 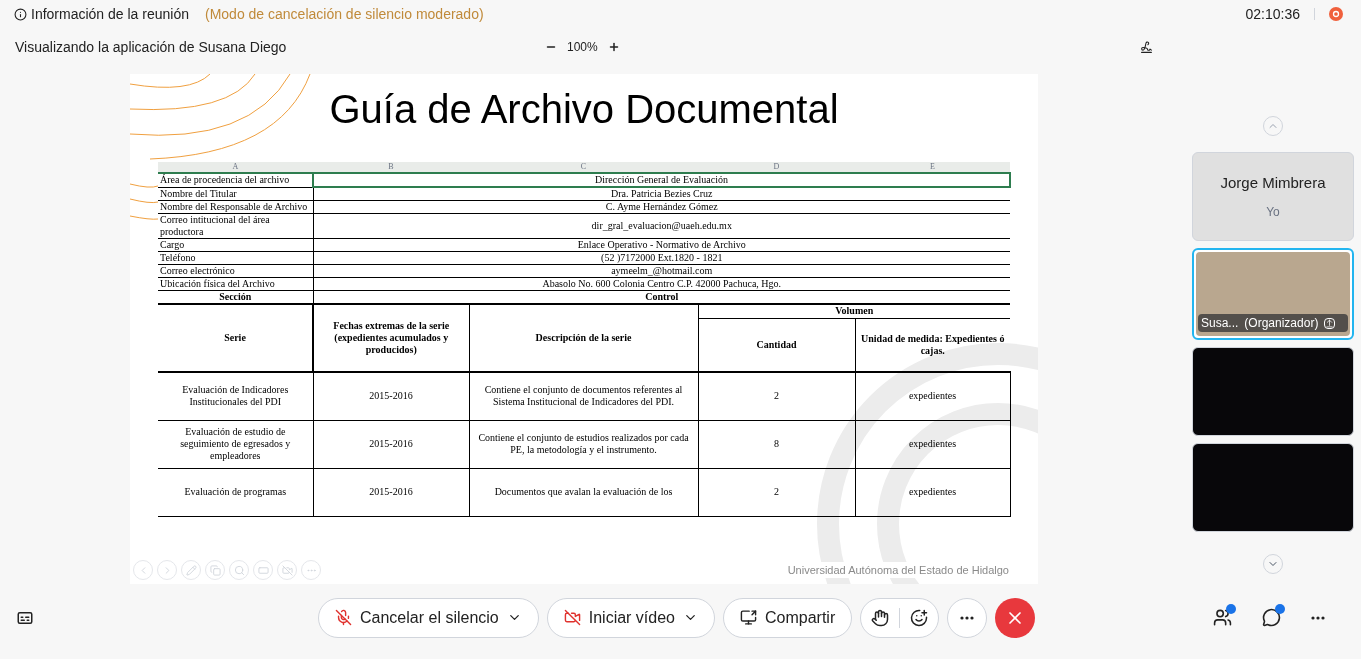 What do you see at coordinates (235, 296) in the screenshot?
I see `section-heading: Sección` at bounding box center [235, 296].